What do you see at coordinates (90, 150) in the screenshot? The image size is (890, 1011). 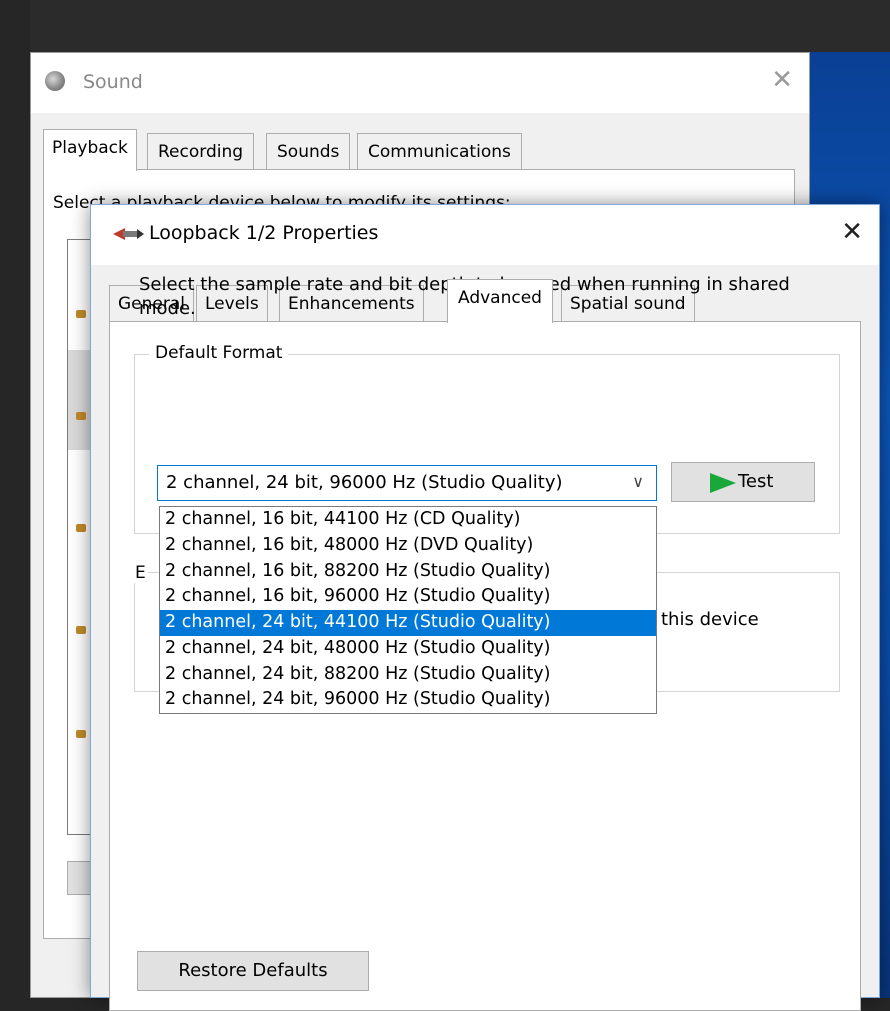 I see `tab-playback: Playback` at bounding box center [90, 150].